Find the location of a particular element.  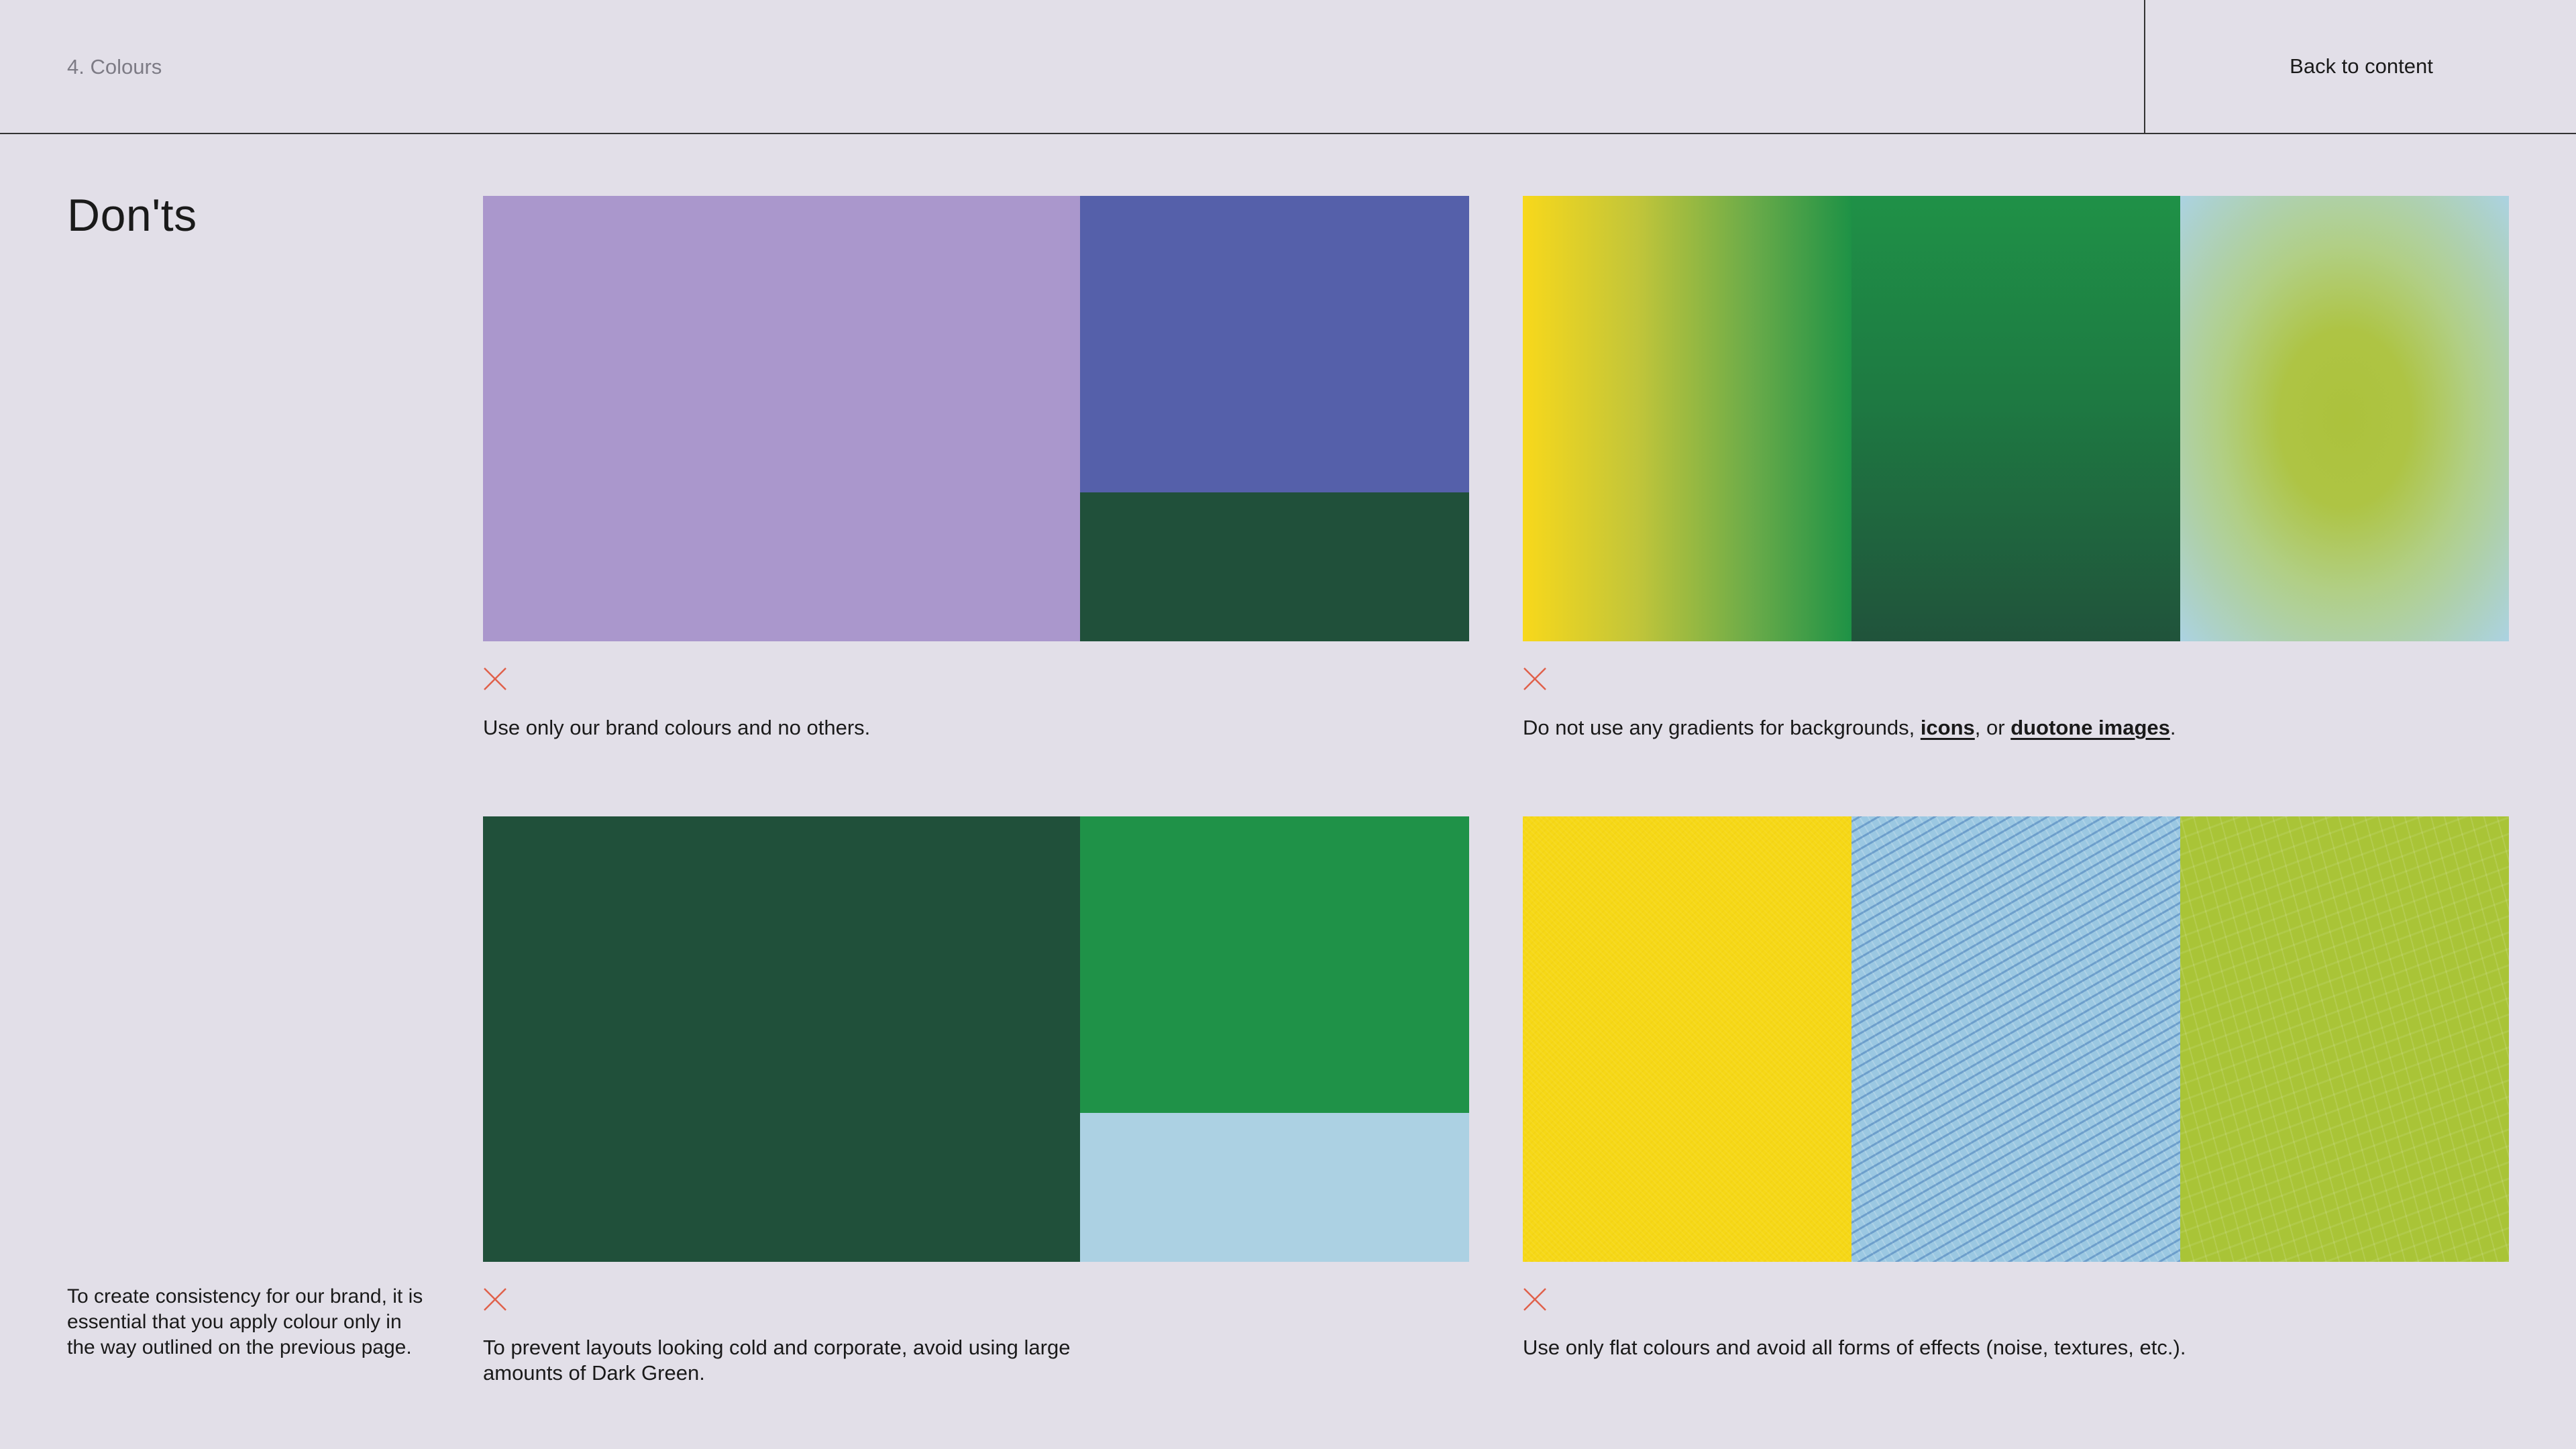

caption-text: , or is located at coordinates (1992, 727).